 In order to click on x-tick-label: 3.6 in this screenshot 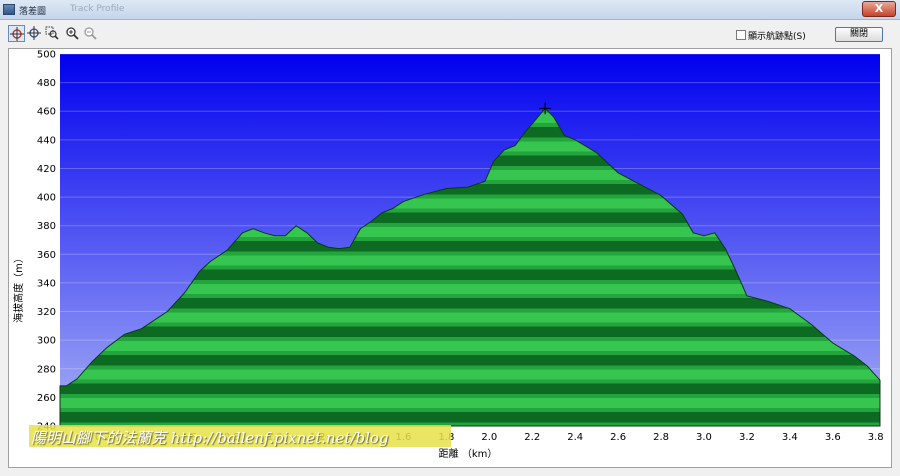, I will do `click(833, 437)`.